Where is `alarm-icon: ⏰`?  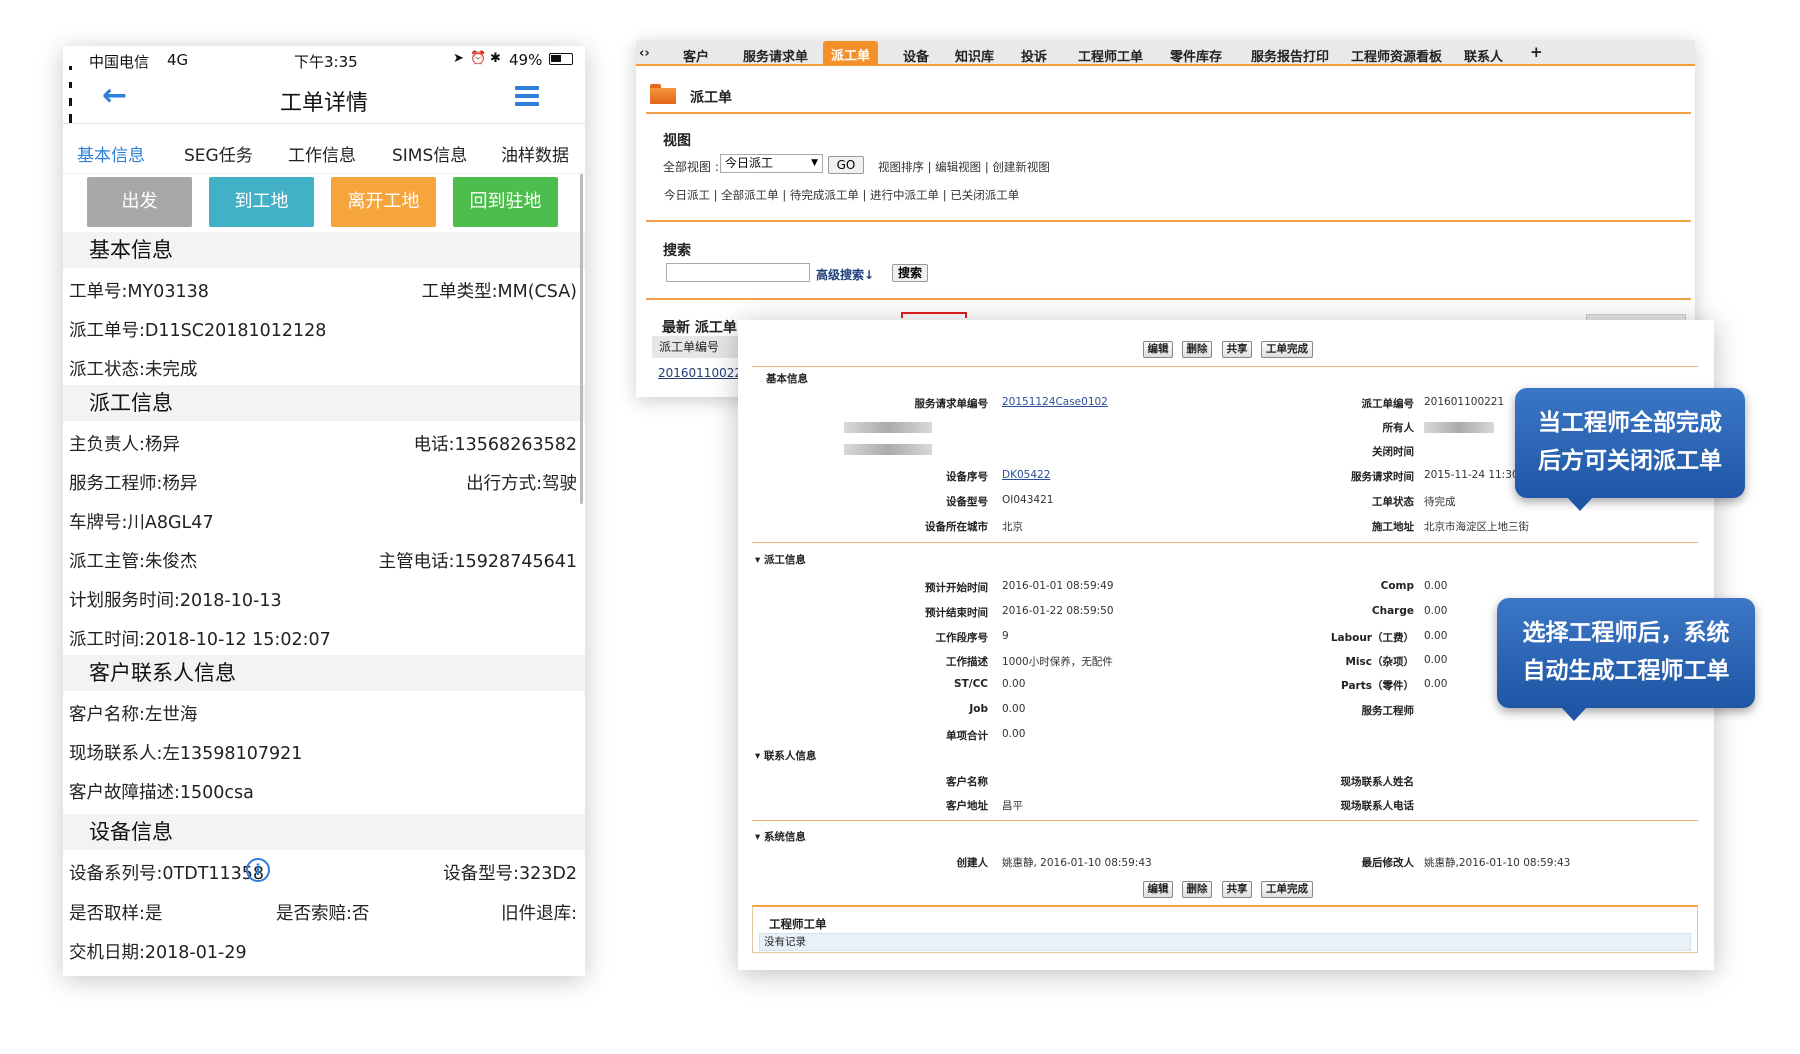 alarm-icon: ⏰ is located at coordinates (478, 58).